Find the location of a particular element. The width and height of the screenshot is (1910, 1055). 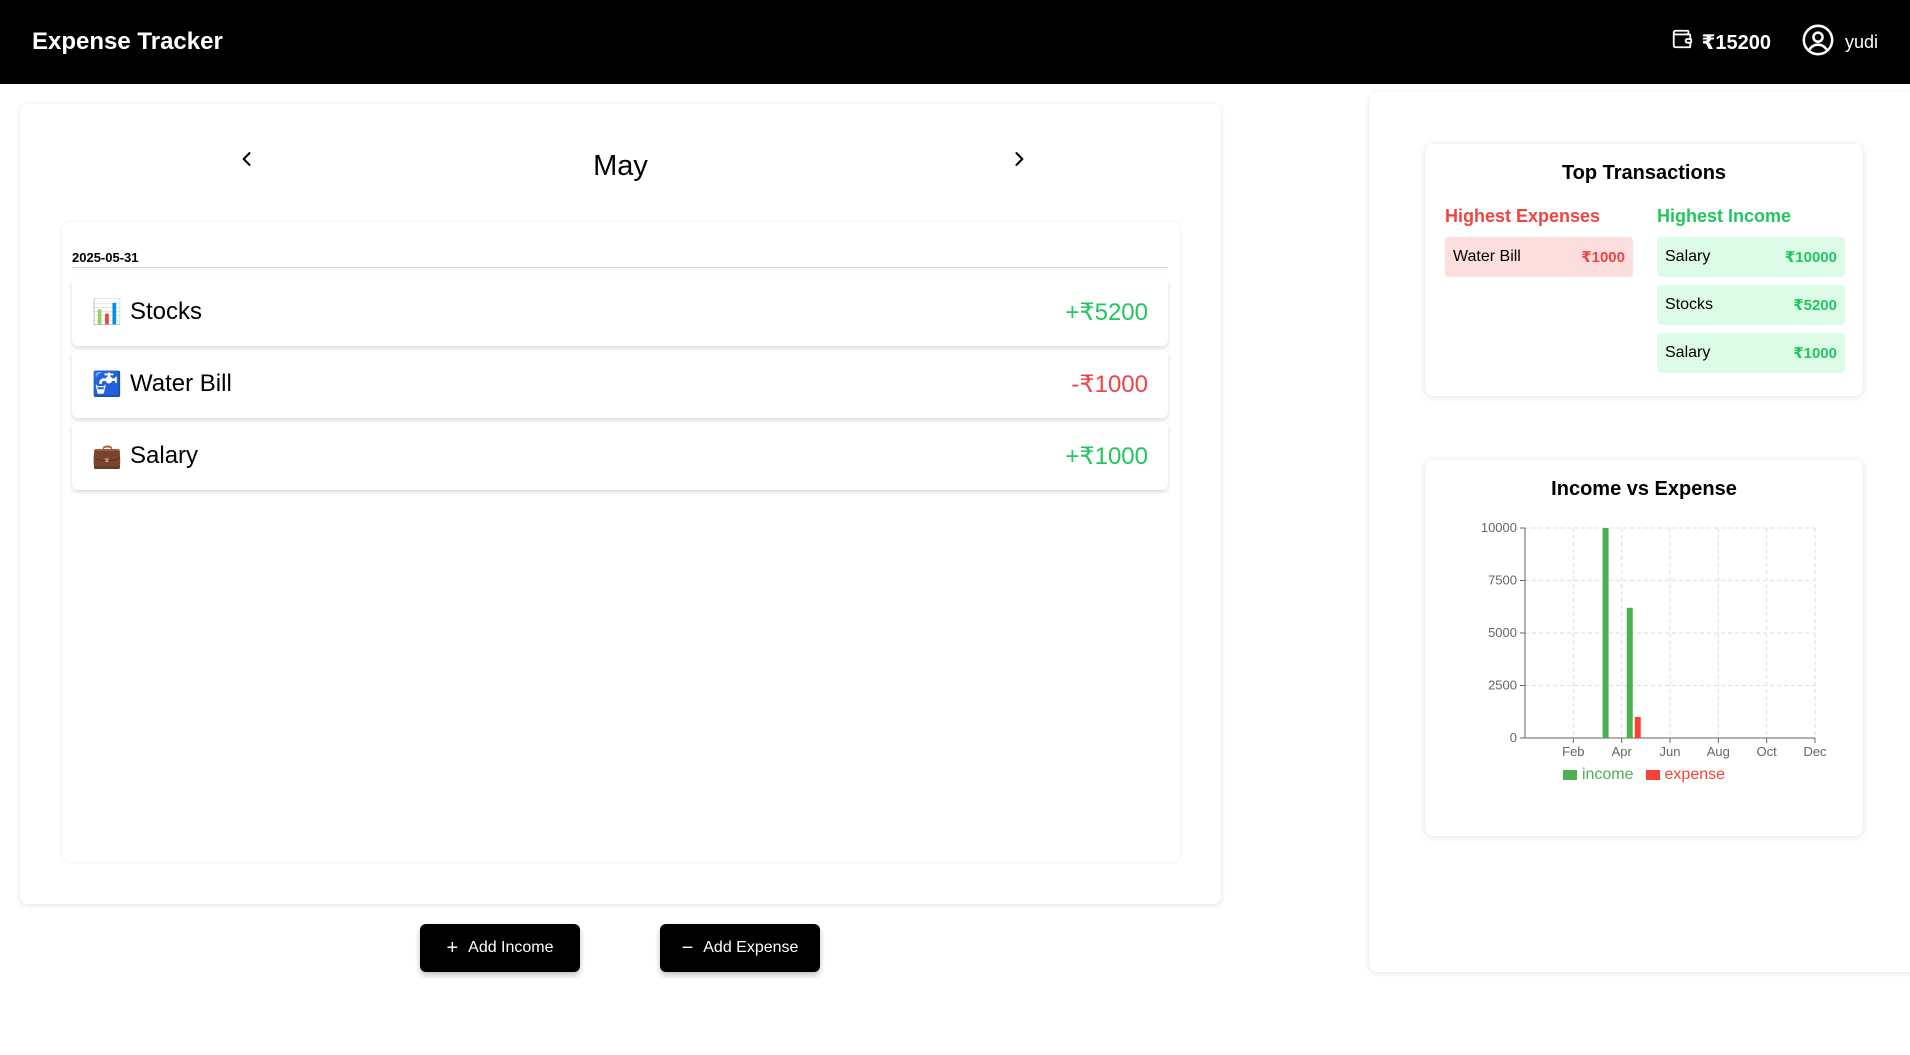

transaction-info: 🚰 Water Bill is located at coordinates (162, 384).